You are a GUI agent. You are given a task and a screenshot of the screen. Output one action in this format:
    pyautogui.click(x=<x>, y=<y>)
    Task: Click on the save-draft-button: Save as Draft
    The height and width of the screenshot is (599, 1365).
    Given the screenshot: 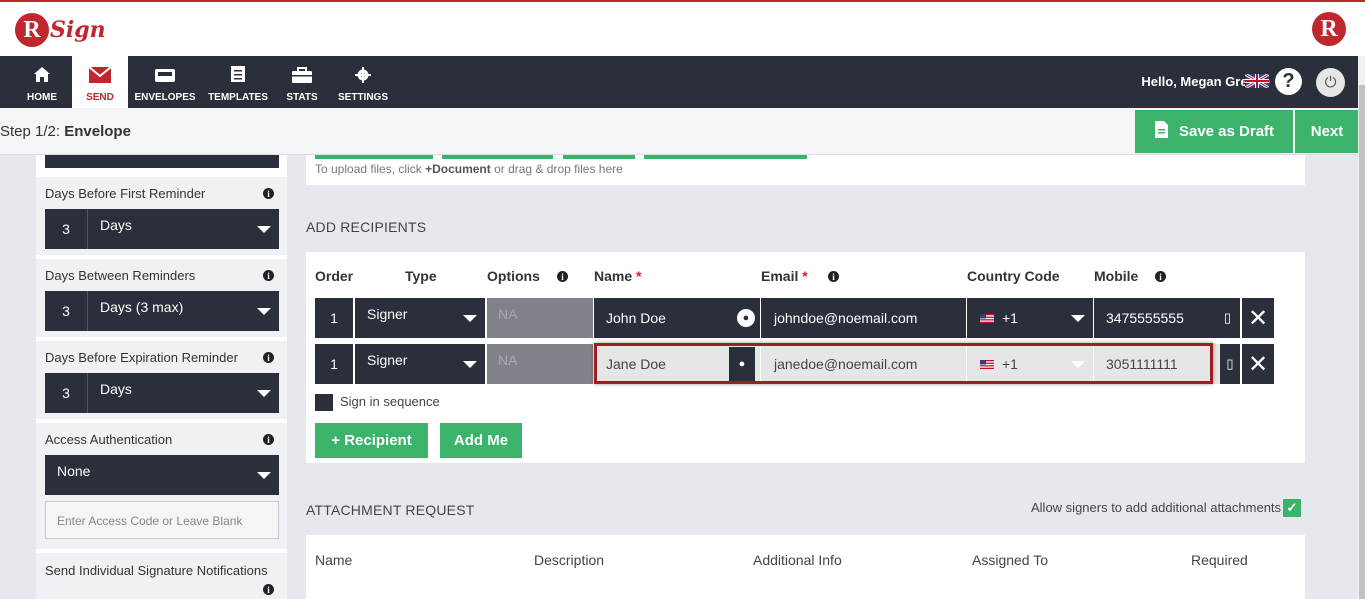 What is the action you would take?
    pyautogui.click(x=1214, y=131)
    